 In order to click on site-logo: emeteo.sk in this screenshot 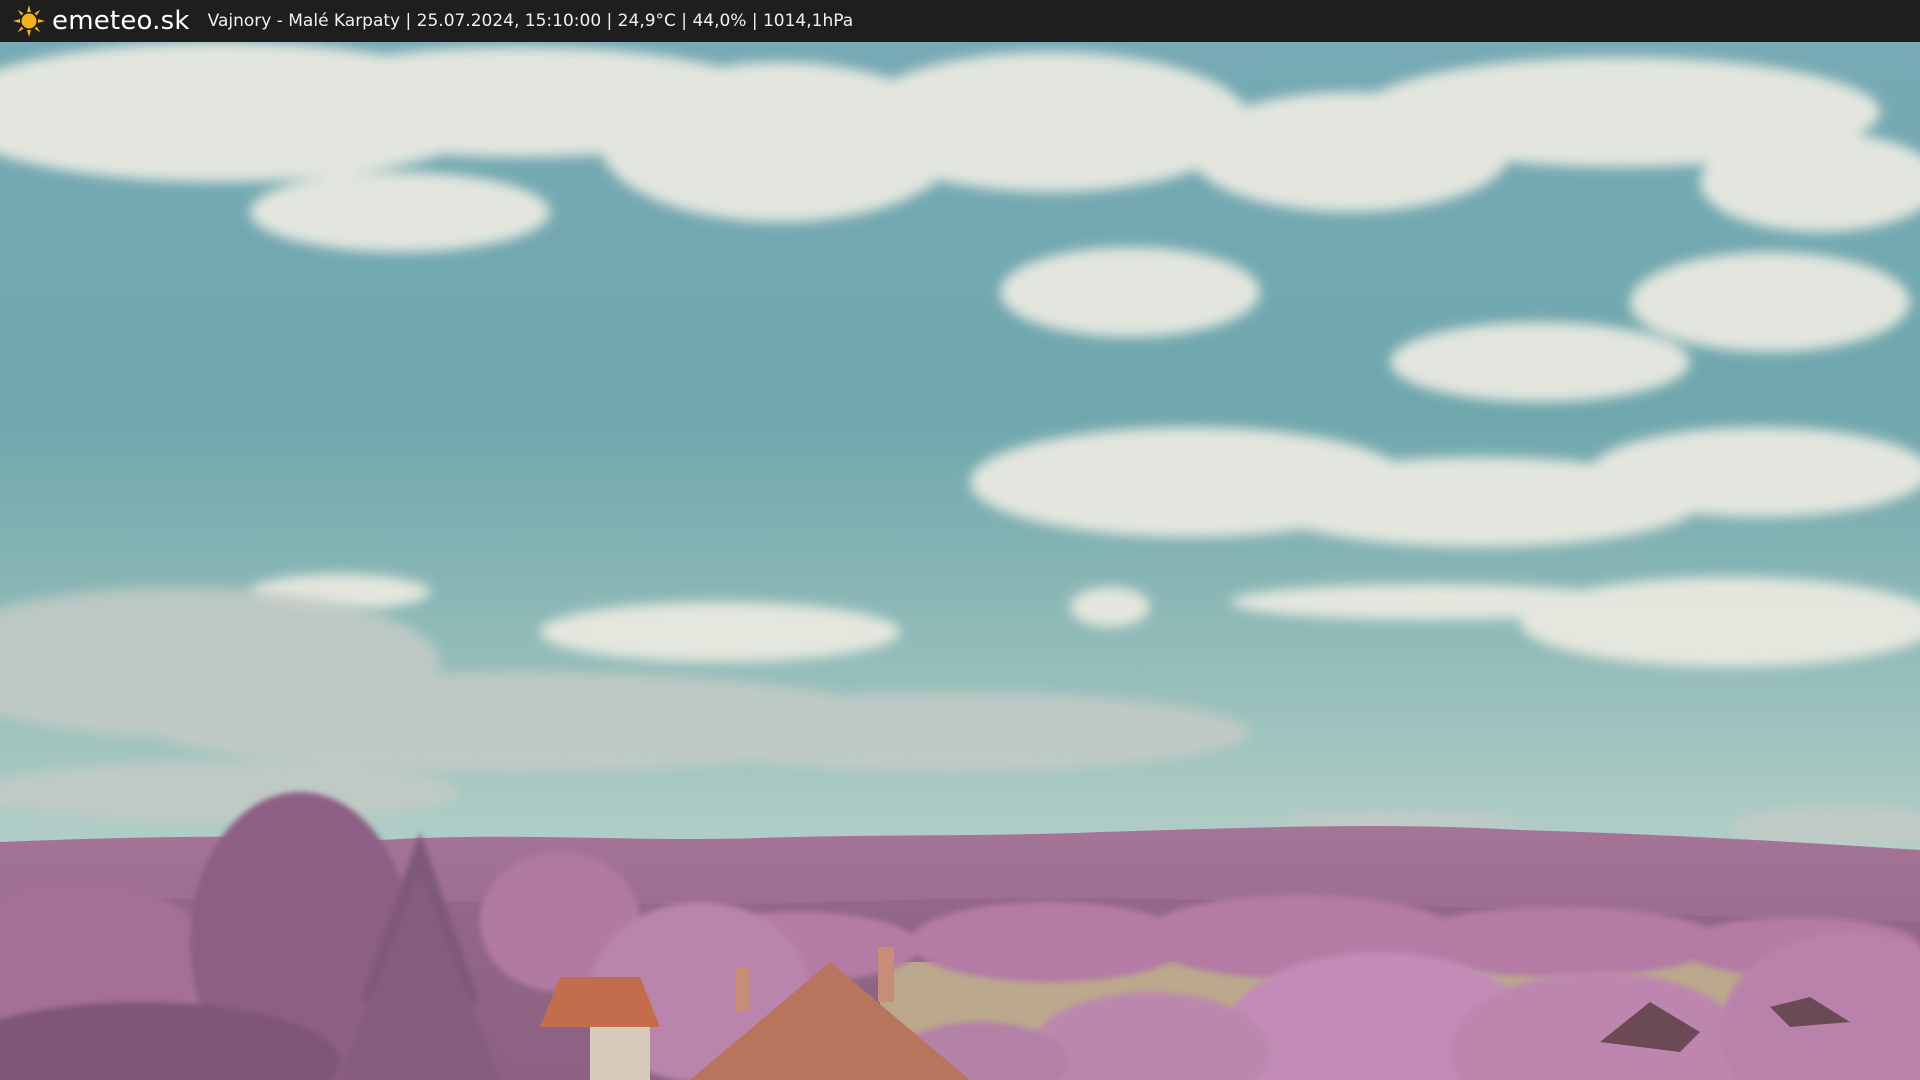, I will do `click(101, 21)`.